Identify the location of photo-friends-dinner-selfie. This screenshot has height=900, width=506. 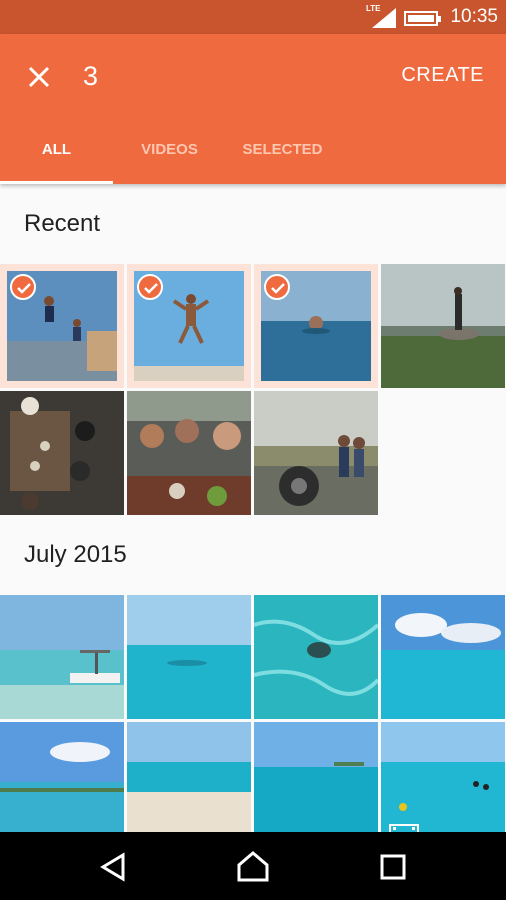
(189, 453).